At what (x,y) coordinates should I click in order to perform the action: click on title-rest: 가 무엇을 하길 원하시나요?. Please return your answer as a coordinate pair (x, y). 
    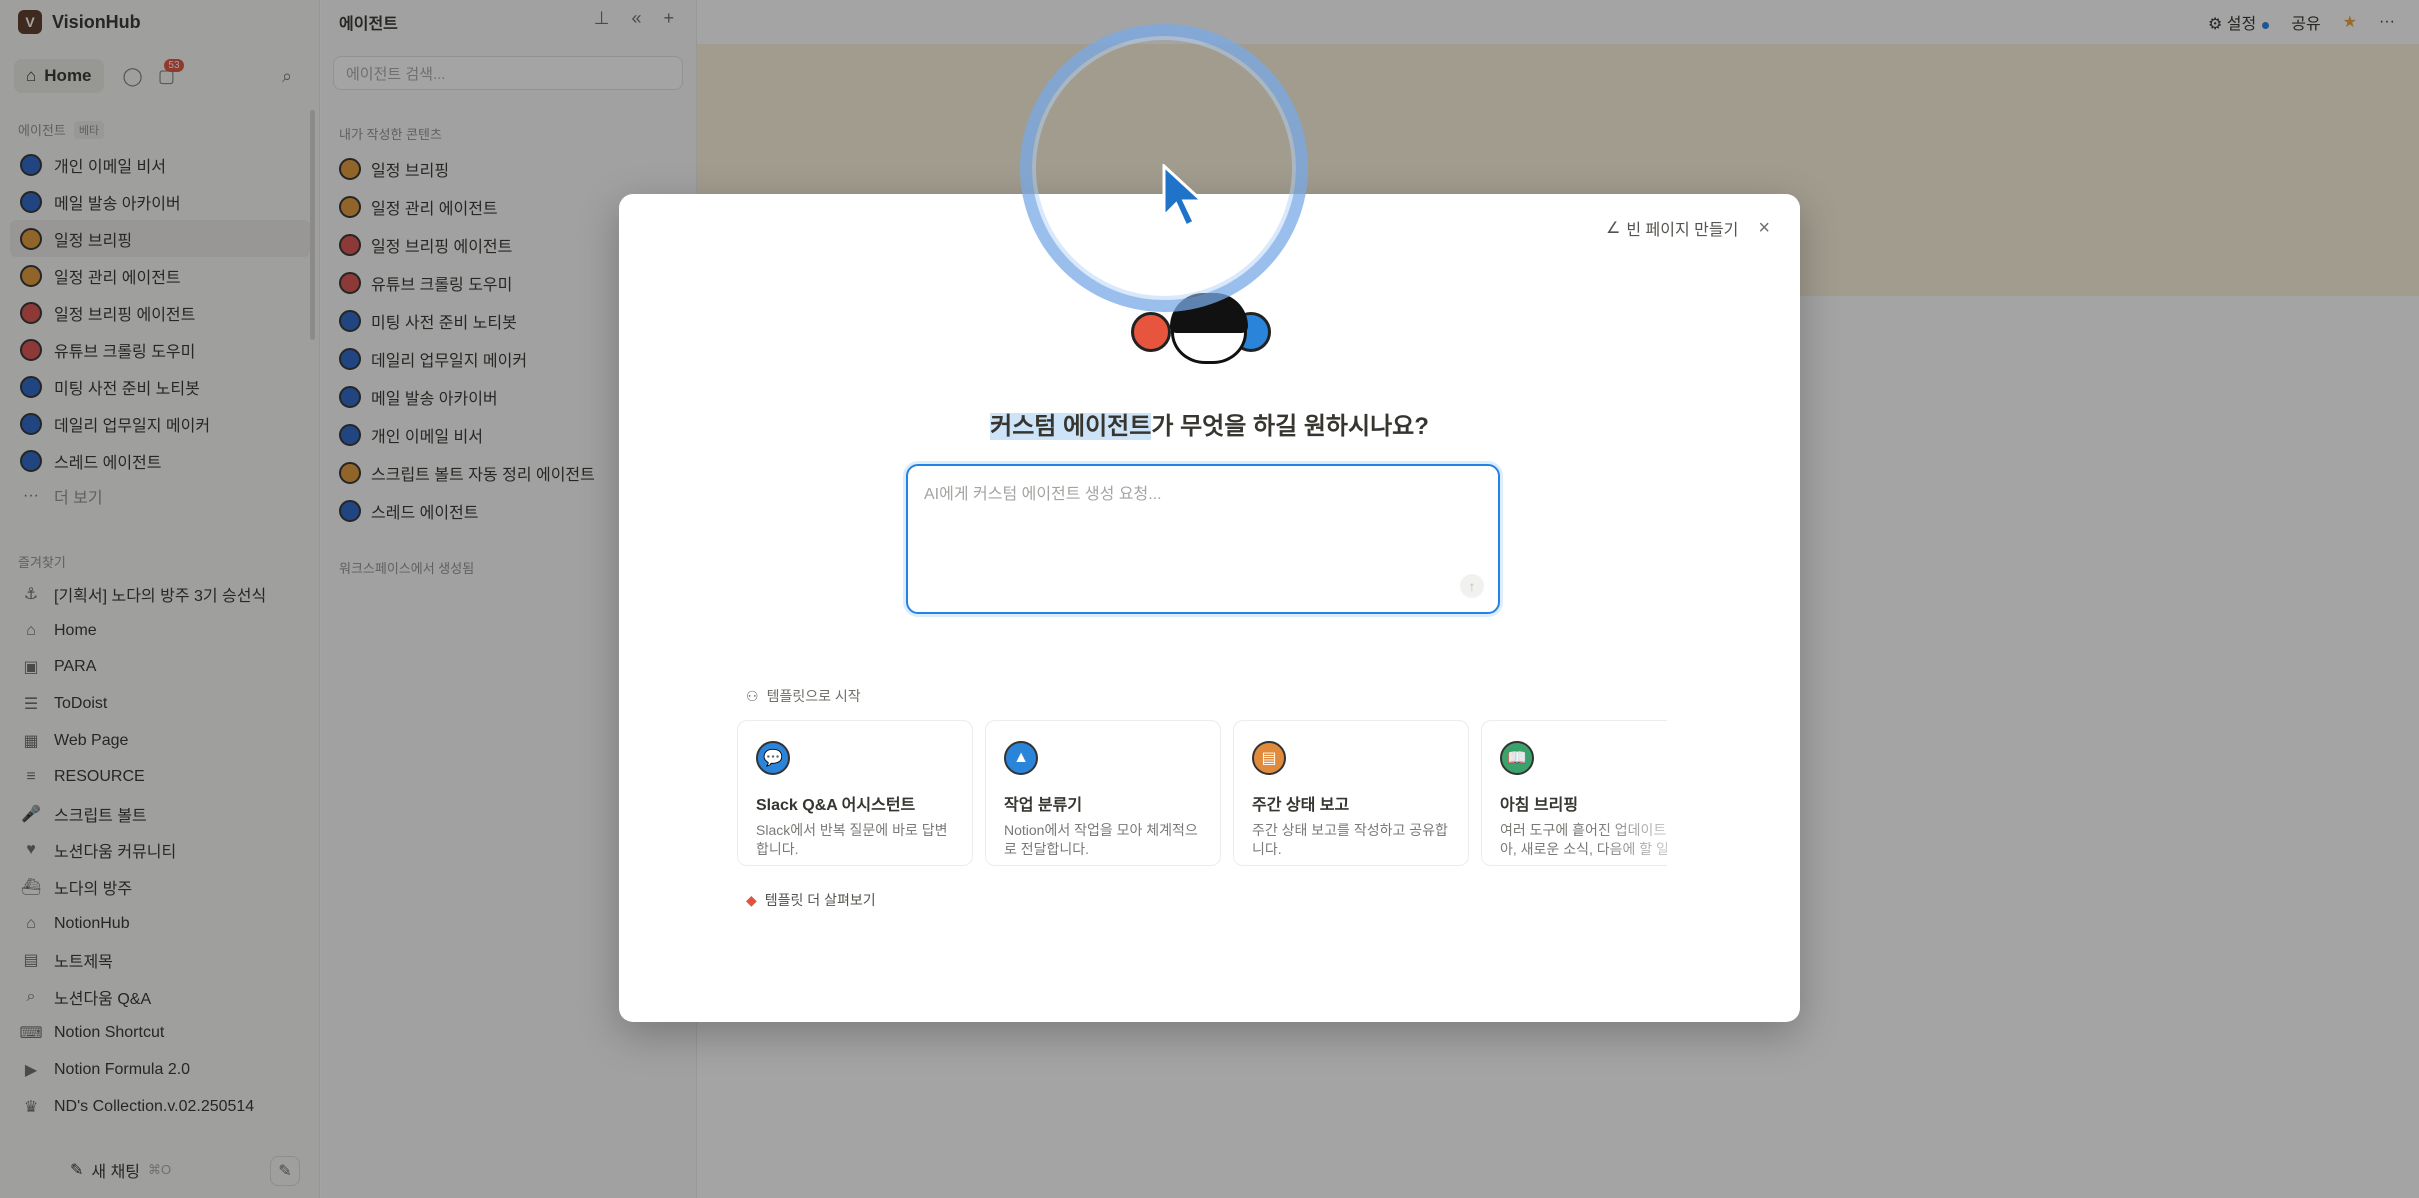
    Looking at the image, I should click on (1290, 426).